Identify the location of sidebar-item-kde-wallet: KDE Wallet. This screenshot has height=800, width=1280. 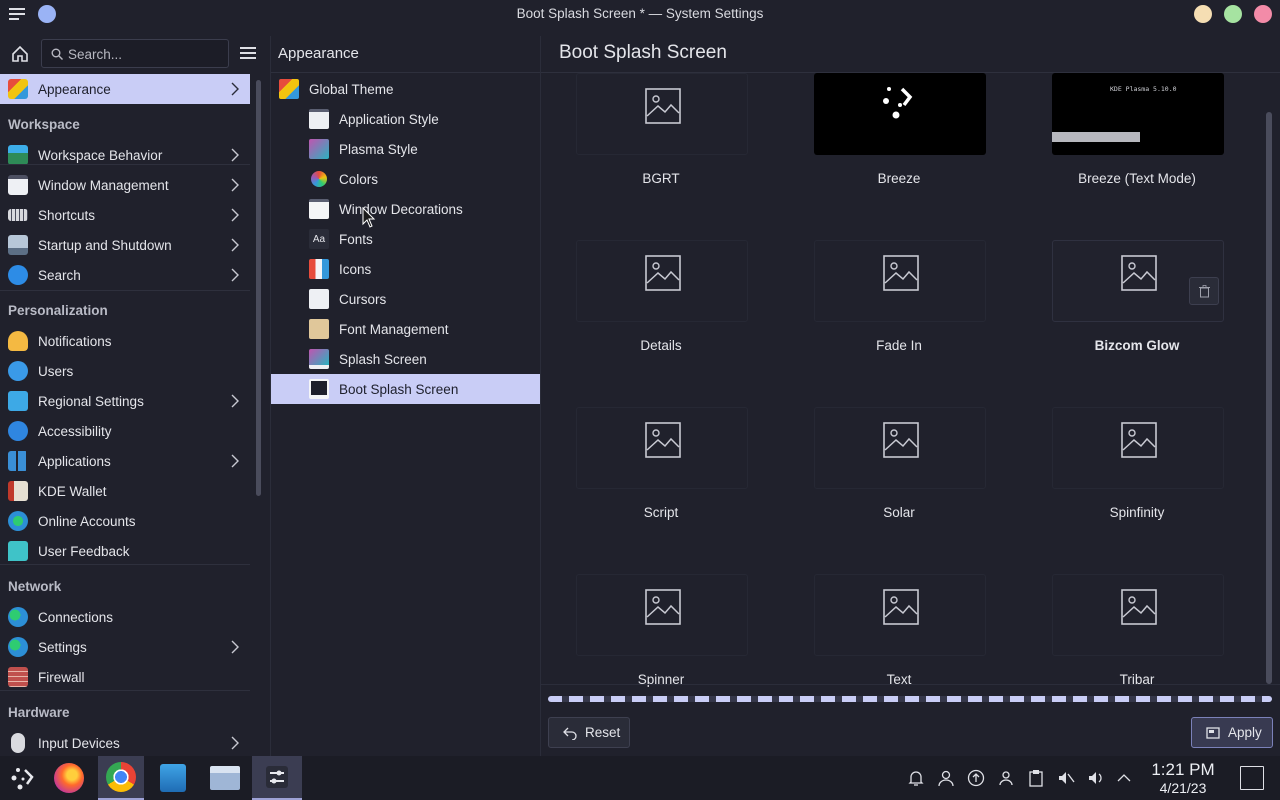
(125, 491).